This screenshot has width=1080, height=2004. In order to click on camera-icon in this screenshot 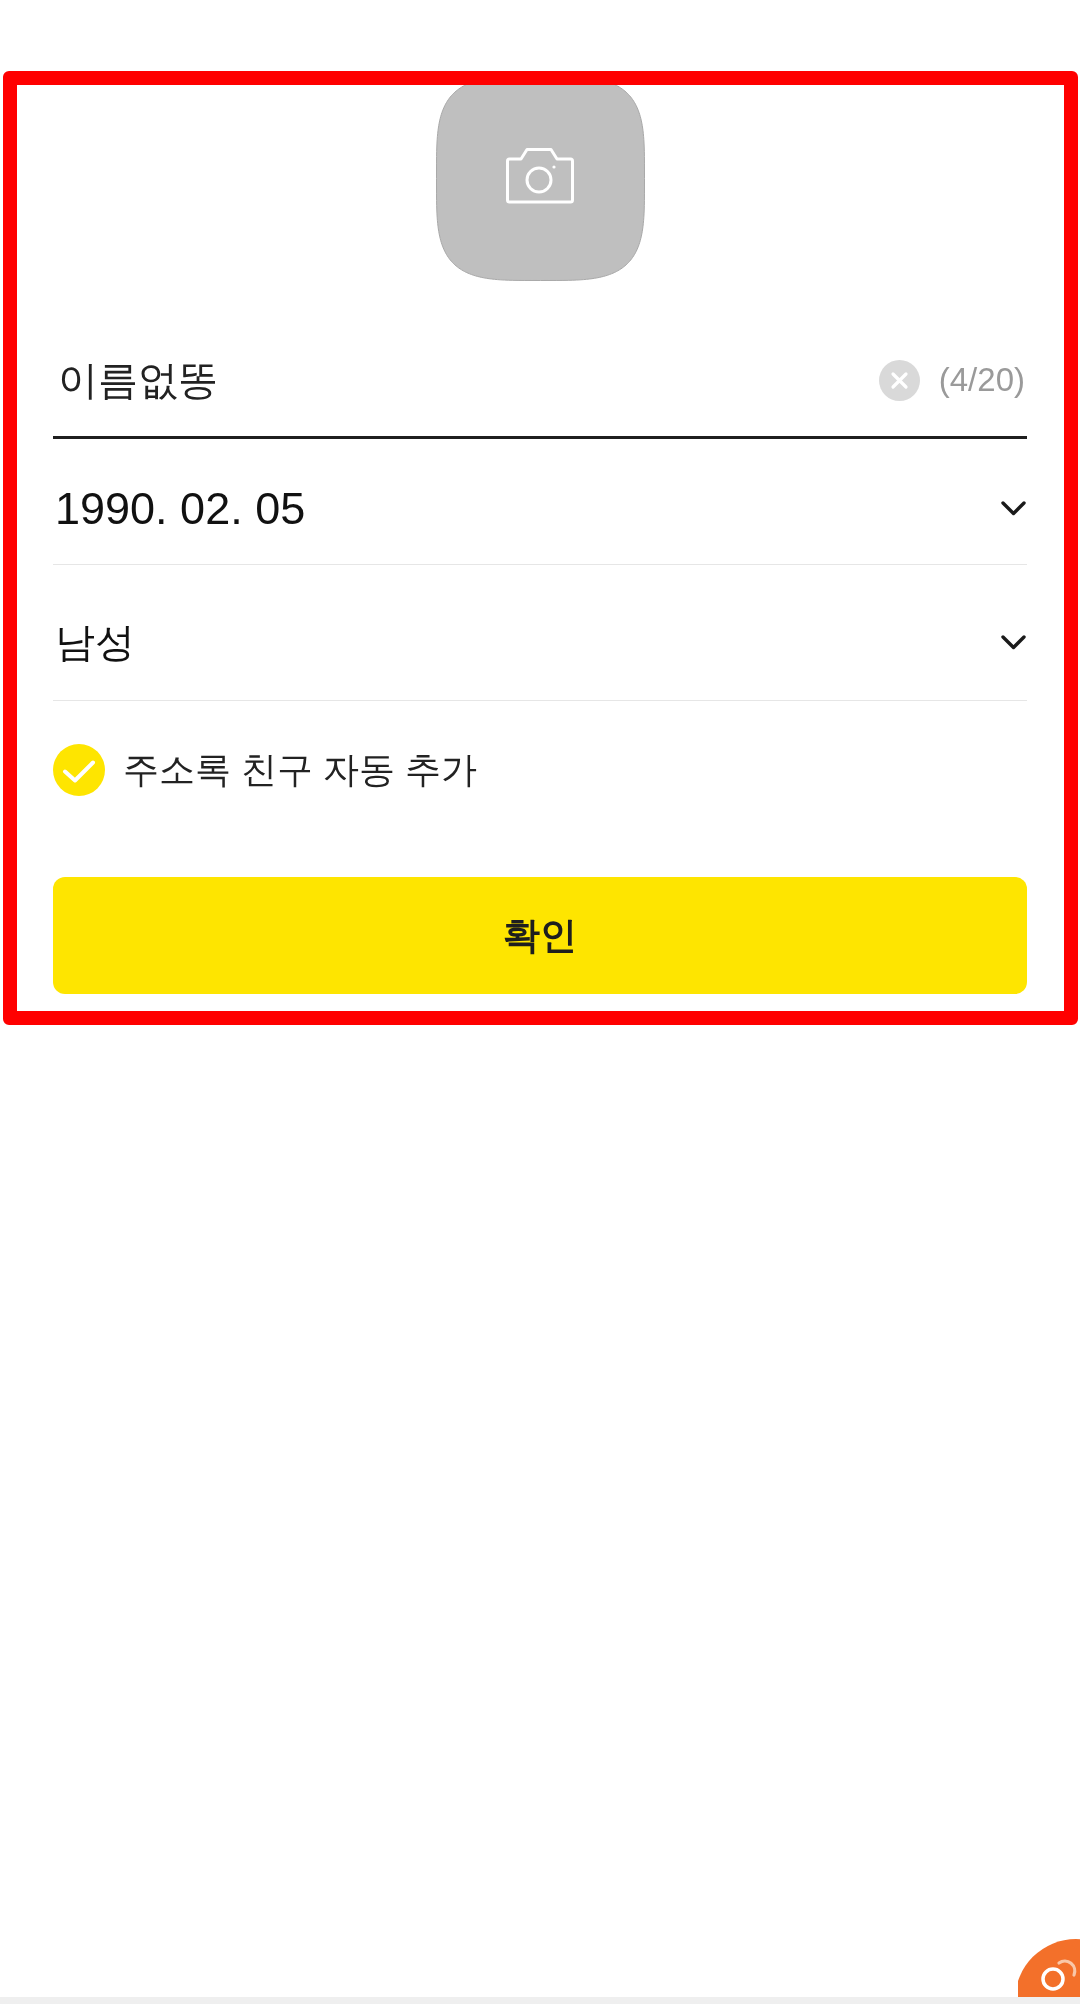, I will do `click(539, 176)`.